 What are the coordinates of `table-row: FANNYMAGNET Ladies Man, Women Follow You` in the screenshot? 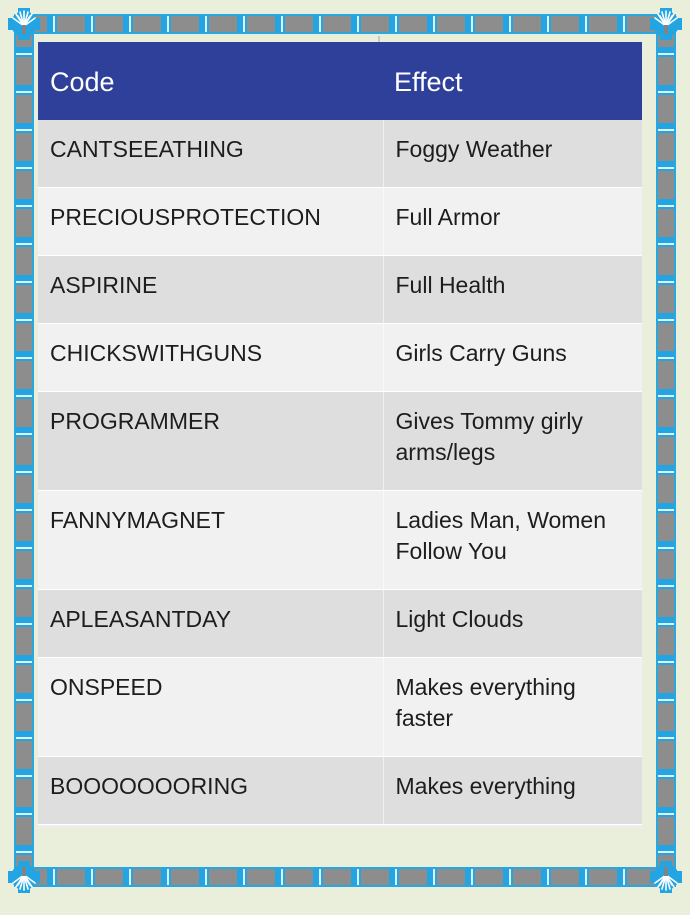 It's located at (340, 540).